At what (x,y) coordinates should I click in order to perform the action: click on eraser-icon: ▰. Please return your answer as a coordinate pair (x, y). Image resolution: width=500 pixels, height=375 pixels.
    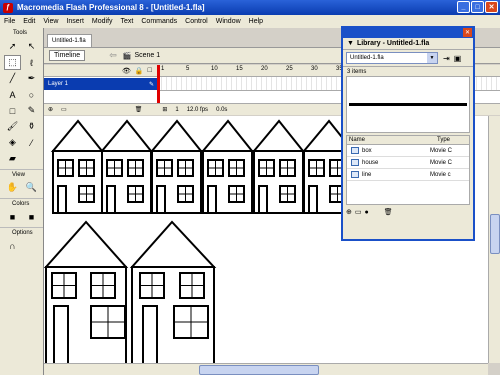
    Looking at the image, I should click on (12, 158).